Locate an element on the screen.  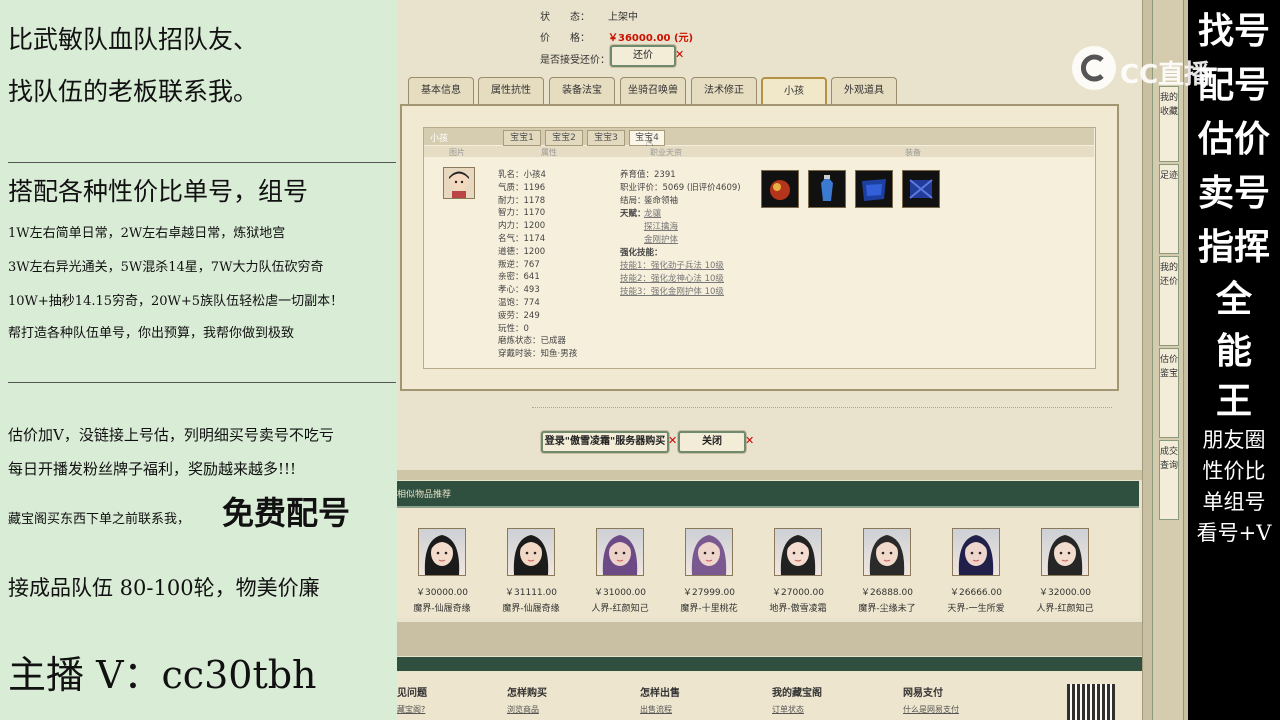
child-attribute-row: 气质：1196 is located at coordinates (522, 187).